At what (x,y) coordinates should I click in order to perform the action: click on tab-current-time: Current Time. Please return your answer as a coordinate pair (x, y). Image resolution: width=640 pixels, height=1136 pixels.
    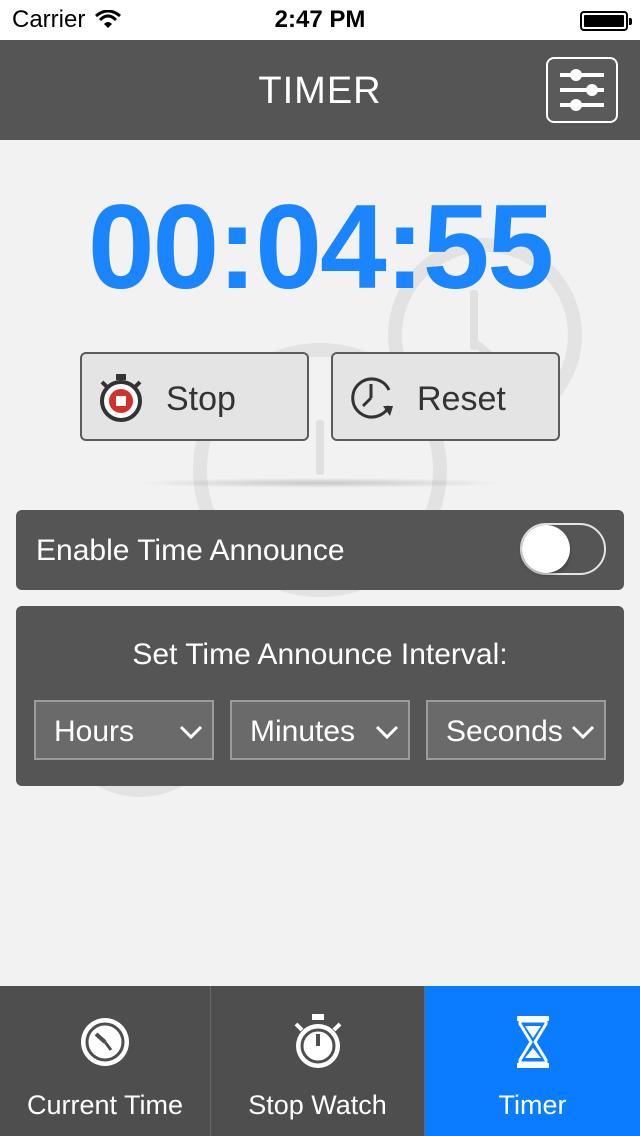
    Looking at the image, I should click on (105, 1061).